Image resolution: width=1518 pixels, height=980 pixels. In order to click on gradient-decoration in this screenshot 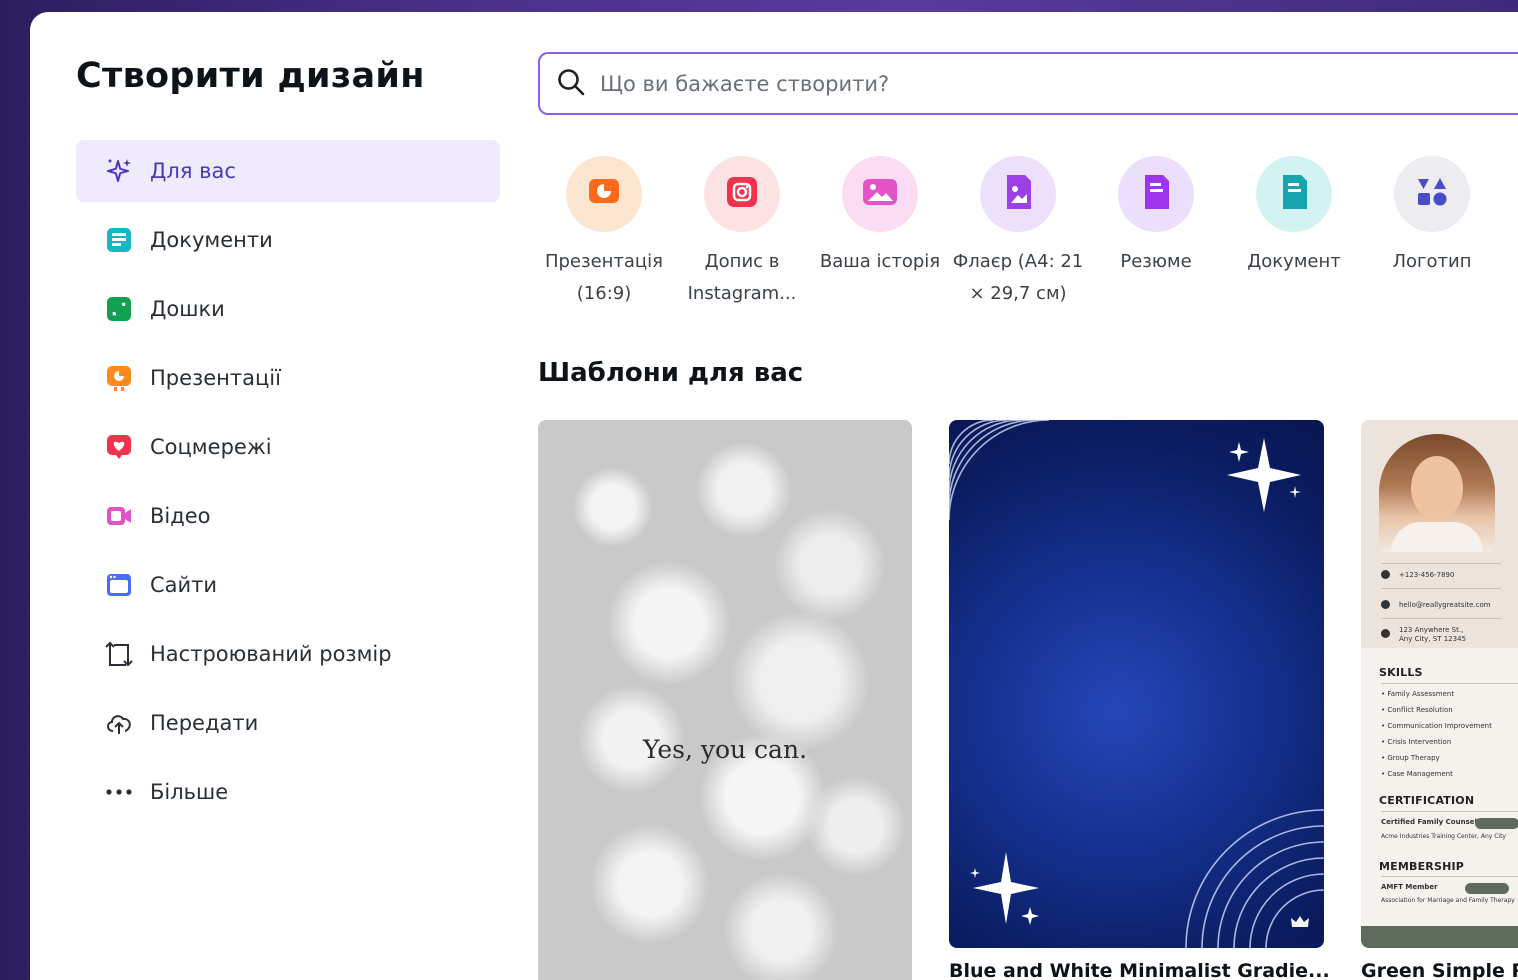, I will do `click(1136, 684)`.